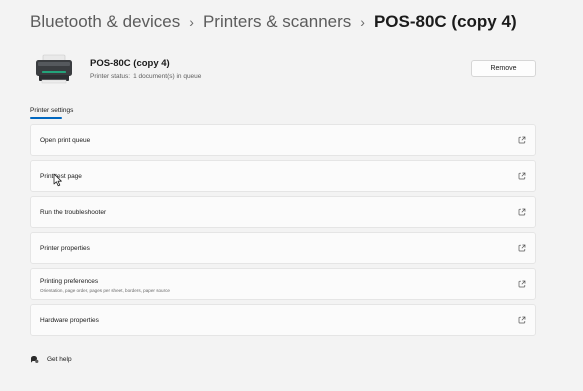 This screenshot has width=583, height=391. Describe the element at coordinates (283, 320) in the screenshot. I see `setting-hardware-properties: Hardware properties` at that location.